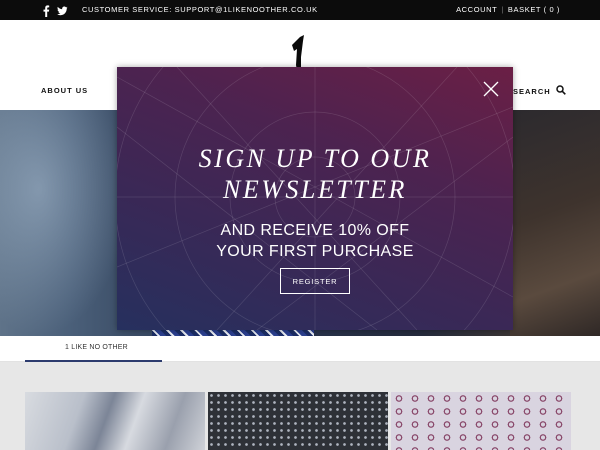 The image size is (600, 450). What do you see at coordinates (115, 421) in the screenshot?
I see `product-card-feather` at bounding box center [115, 421].